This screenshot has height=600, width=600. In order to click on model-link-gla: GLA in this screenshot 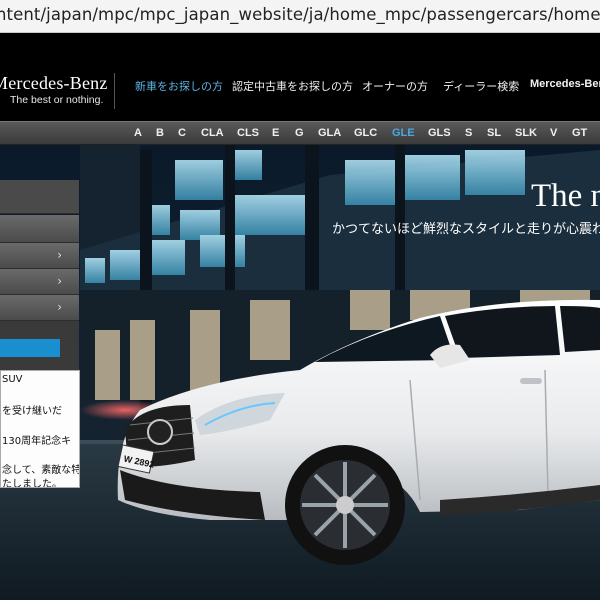, I will do `click(329, 133)`.